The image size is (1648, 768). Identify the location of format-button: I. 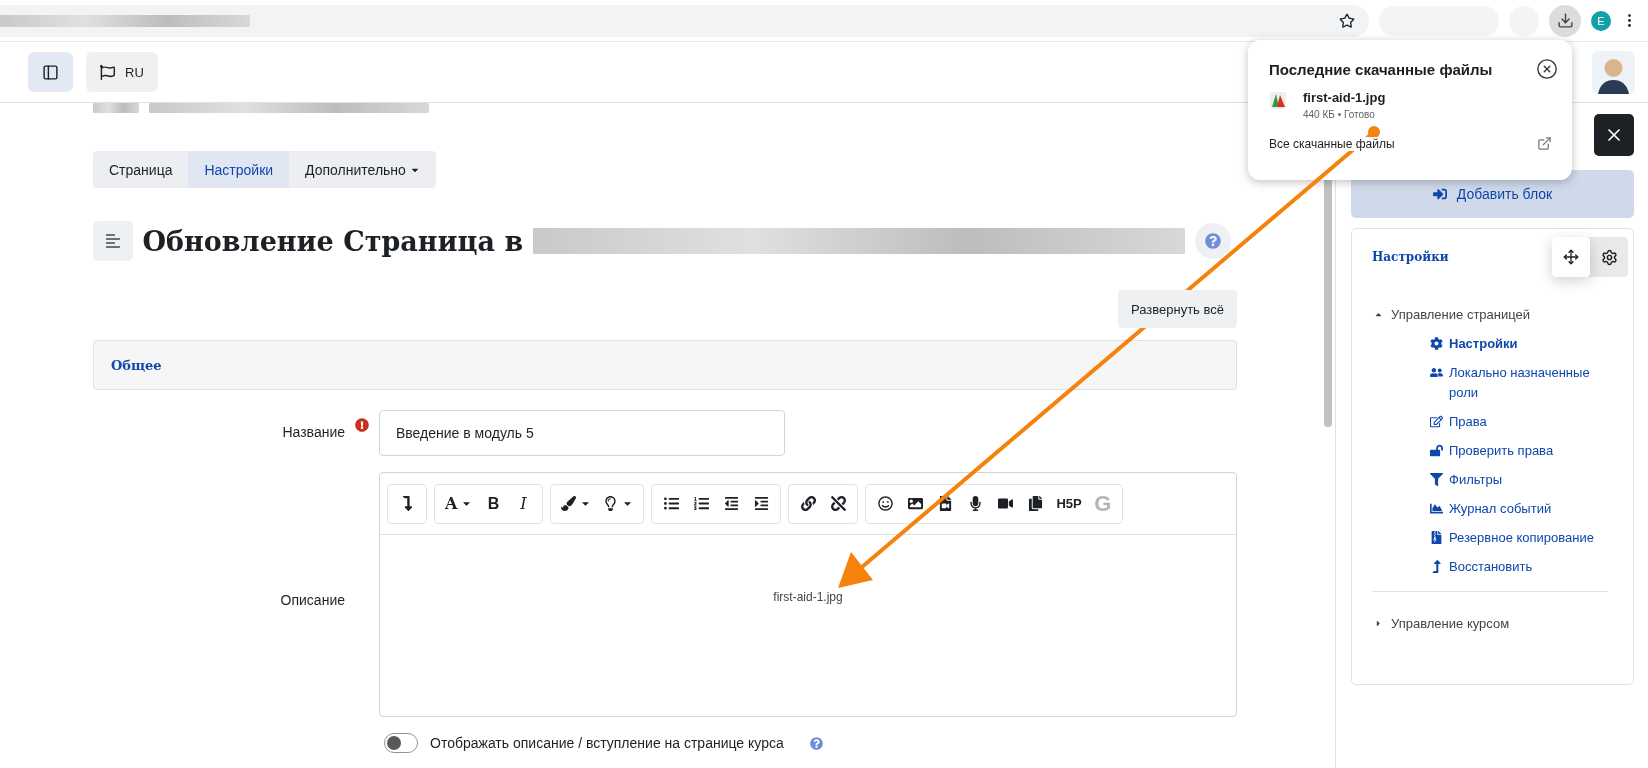
(523, 503).